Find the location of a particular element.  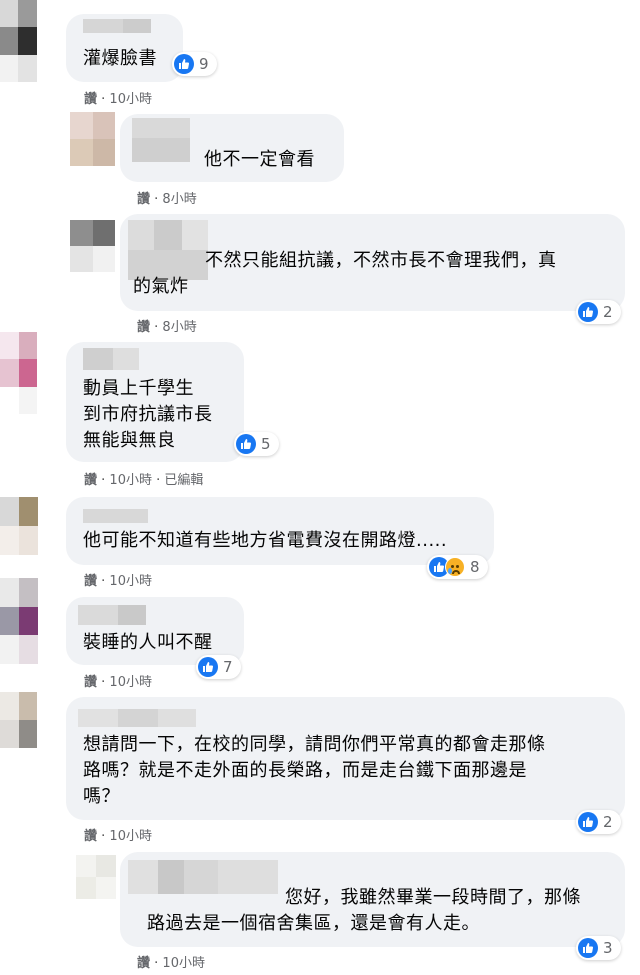

reaction-number: 7 is located at coordinates (228, 667).